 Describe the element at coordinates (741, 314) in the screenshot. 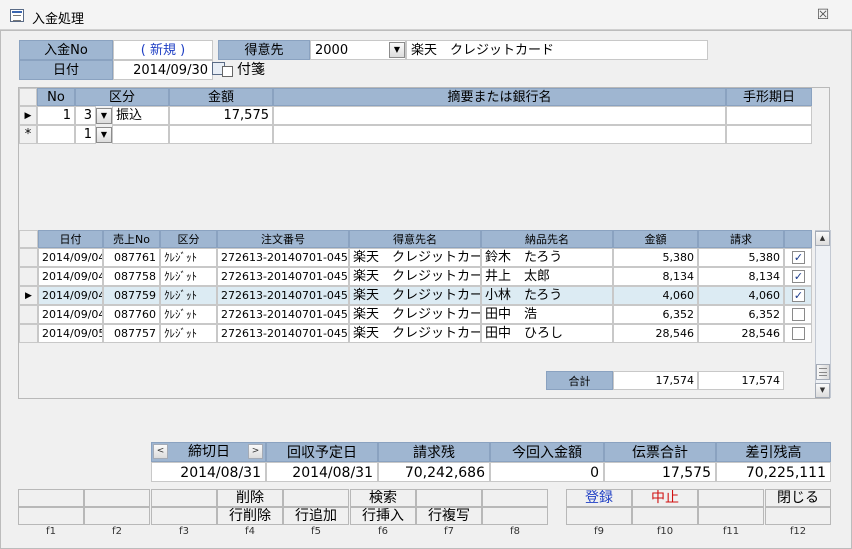

I see `sales-bill-cell: 6,352` at that location.